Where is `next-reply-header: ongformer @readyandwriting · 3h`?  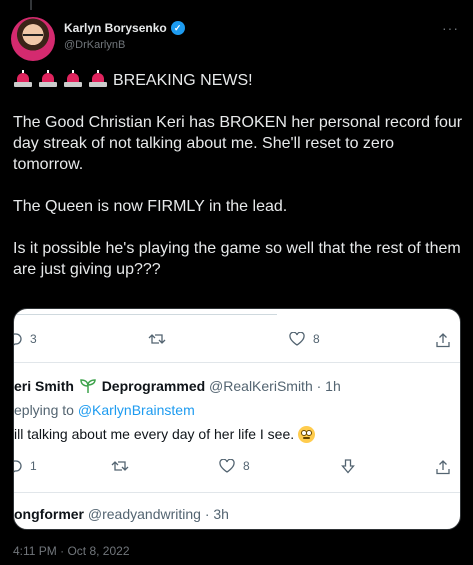 next-reply-header: ongformer @readyandwriting · 3h is located at coordinates (121, 514).